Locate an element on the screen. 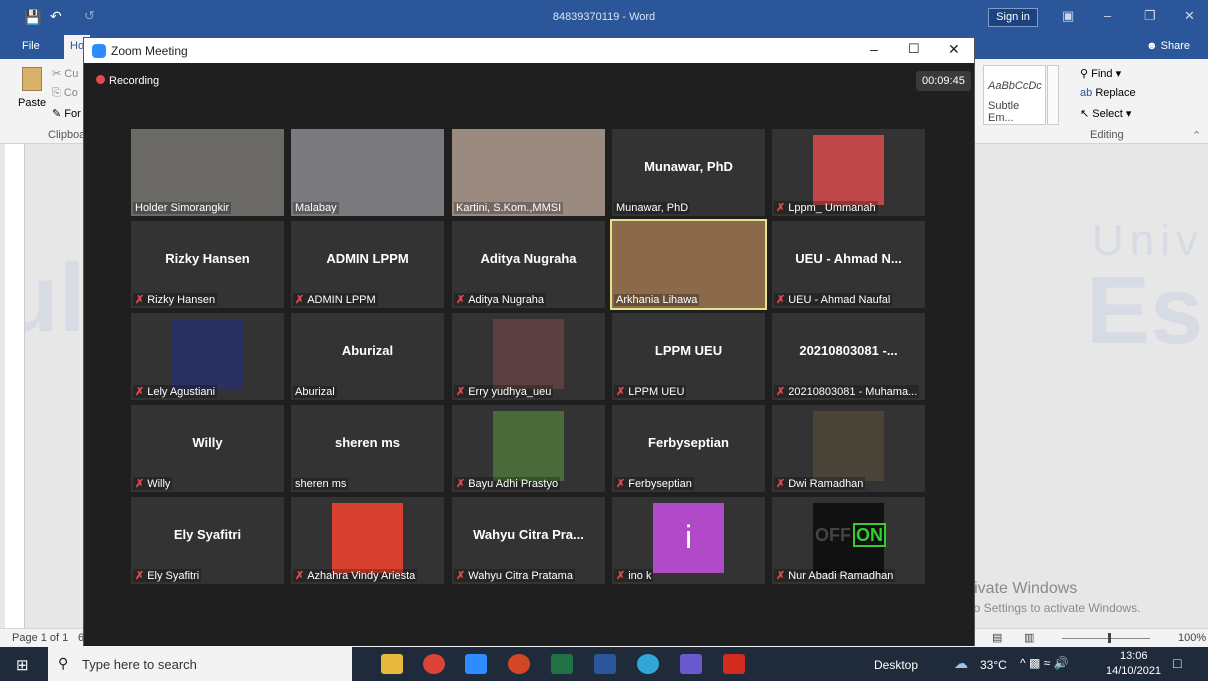 The width and height of the screenshot is (1208, 681). share-label: Share is located at coordinates (1175, 46).